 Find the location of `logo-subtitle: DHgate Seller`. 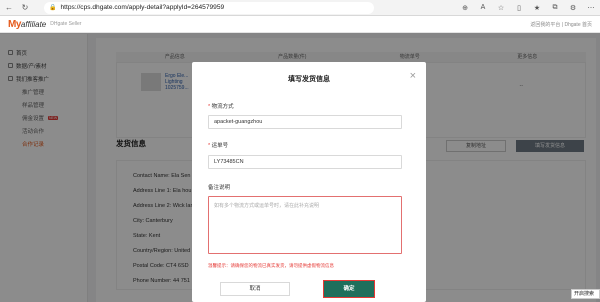

logo-subtitle: DHgate Seller is located at coordinates (66, 24).